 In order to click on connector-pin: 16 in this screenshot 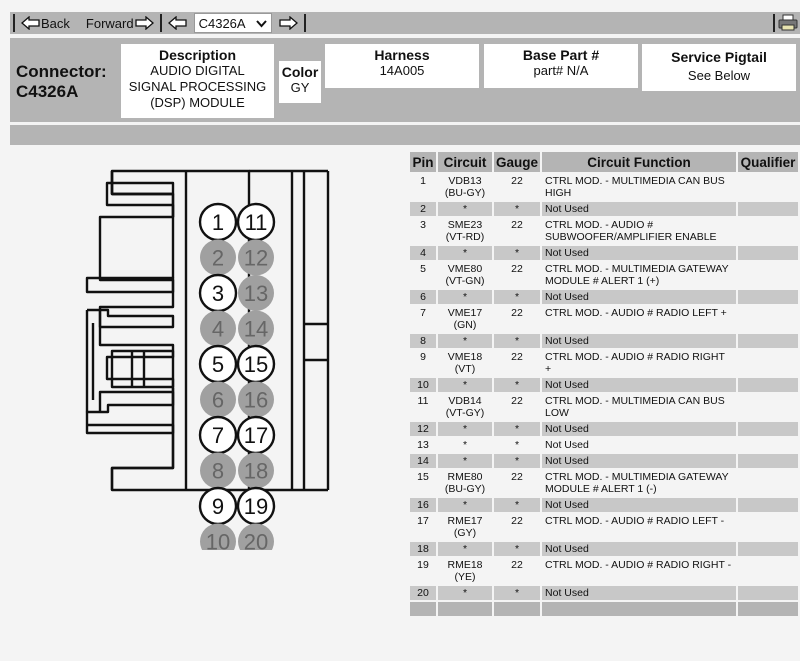, I will do `click(256, 399)`.